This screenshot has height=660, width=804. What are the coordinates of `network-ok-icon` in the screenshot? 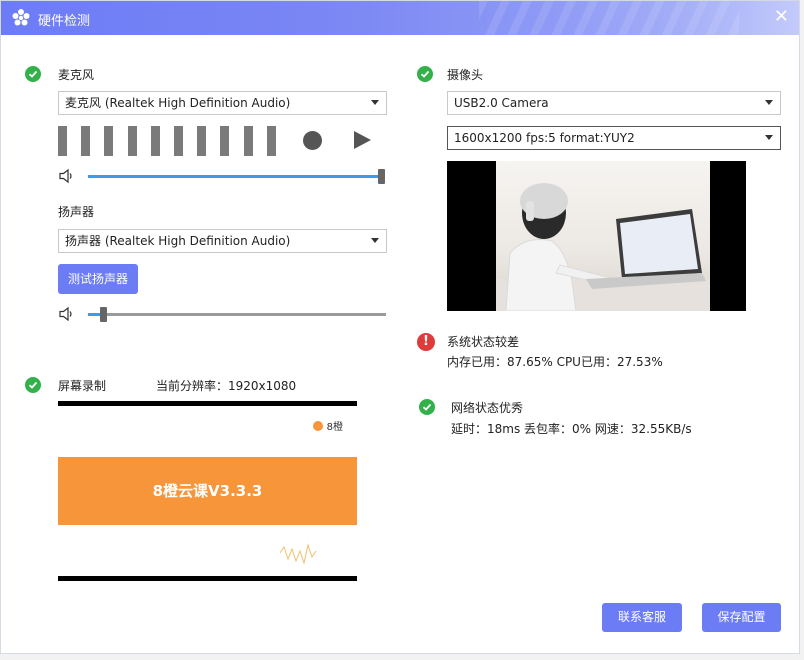 It's located at (427, 407).